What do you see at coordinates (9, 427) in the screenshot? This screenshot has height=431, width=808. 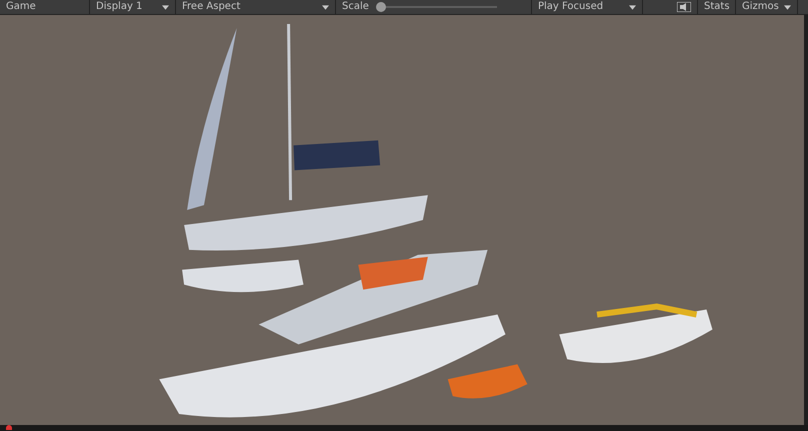 I see `error-icon` at bounding box center [9, 427].